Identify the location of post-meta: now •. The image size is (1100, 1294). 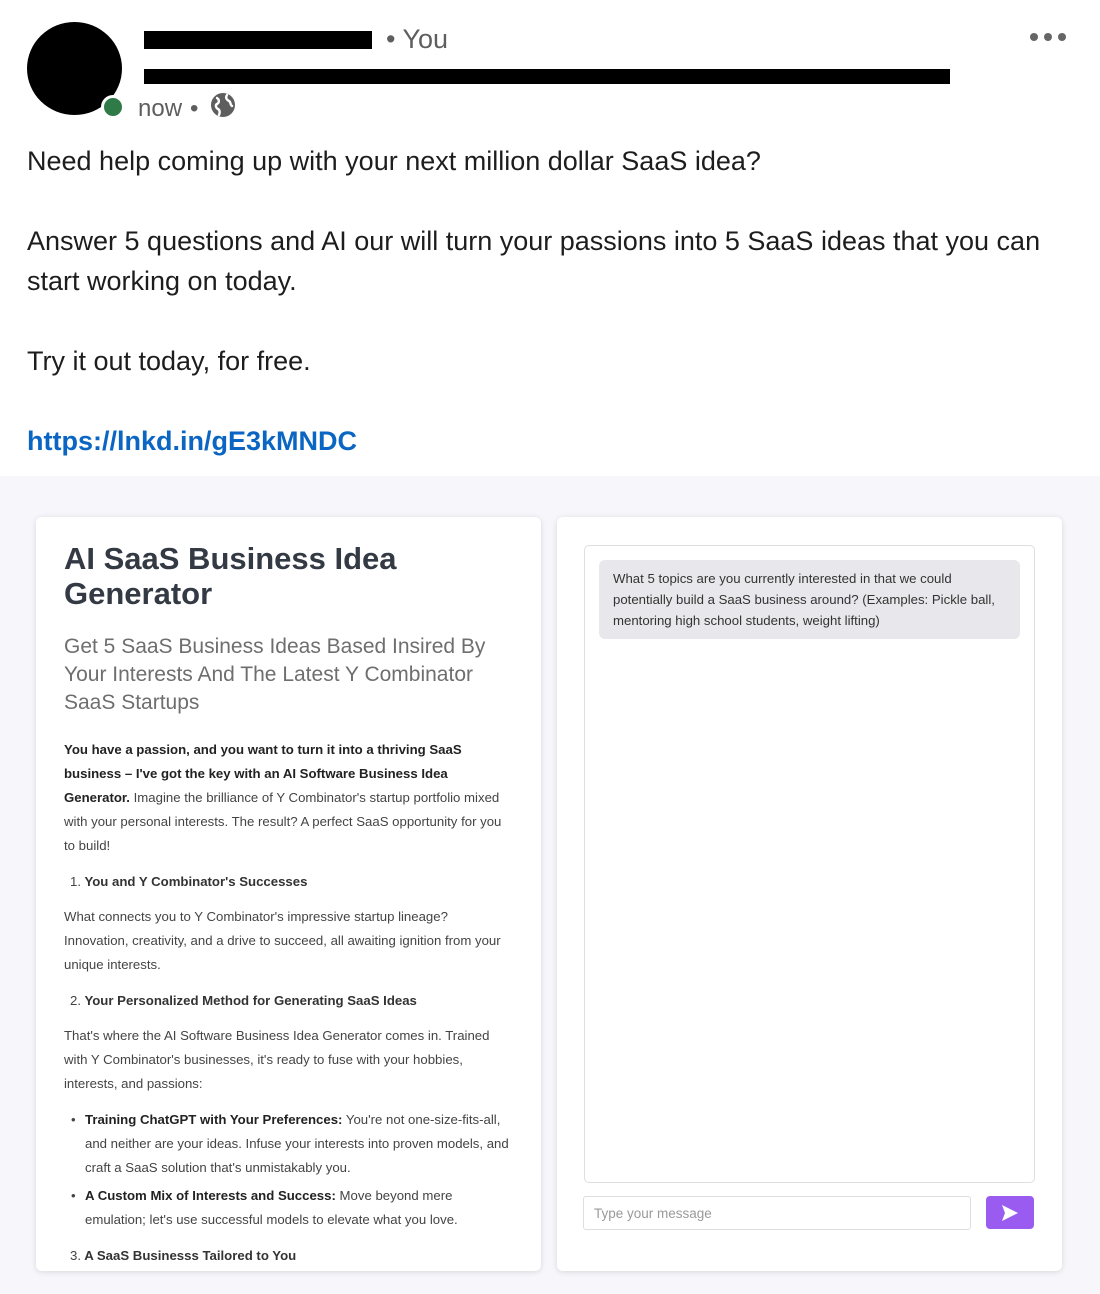
(187, 108).